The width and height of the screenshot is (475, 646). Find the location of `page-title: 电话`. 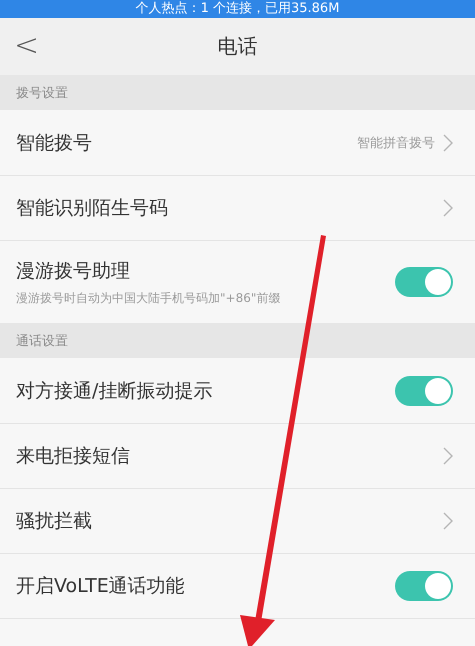

page-title: 电话 is located at coordinates (238, 46).